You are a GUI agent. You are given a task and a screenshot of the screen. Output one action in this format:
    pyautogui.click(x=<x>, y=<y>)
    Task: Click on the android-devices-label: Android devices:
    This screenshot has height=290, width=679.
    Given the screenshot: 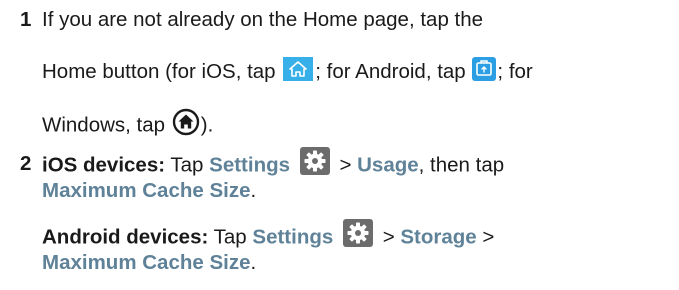 What is the action you would take?
    pyautogui.click(x=125, y=237)
    